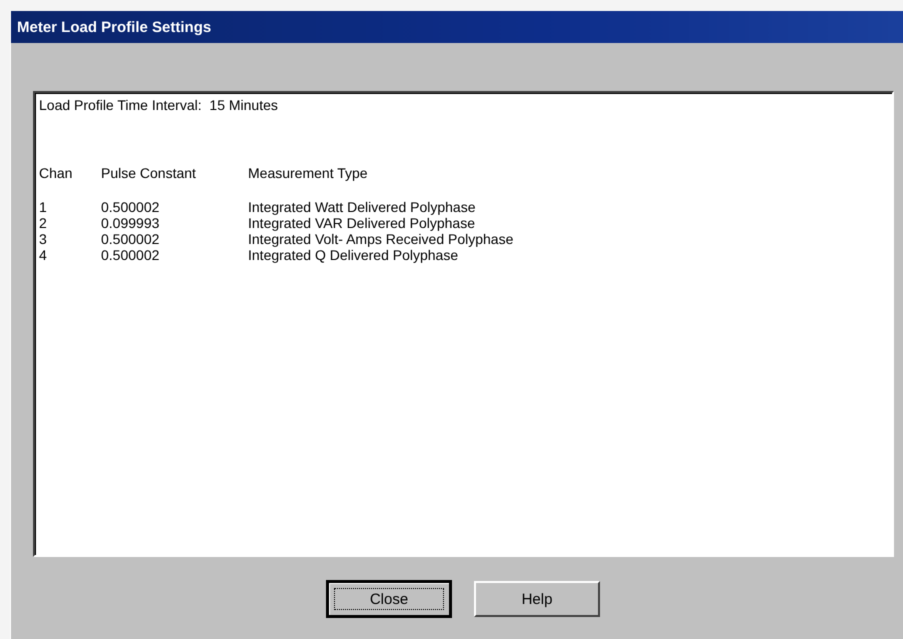  I want to click on table-cell-text: 1, so click(43, 207).